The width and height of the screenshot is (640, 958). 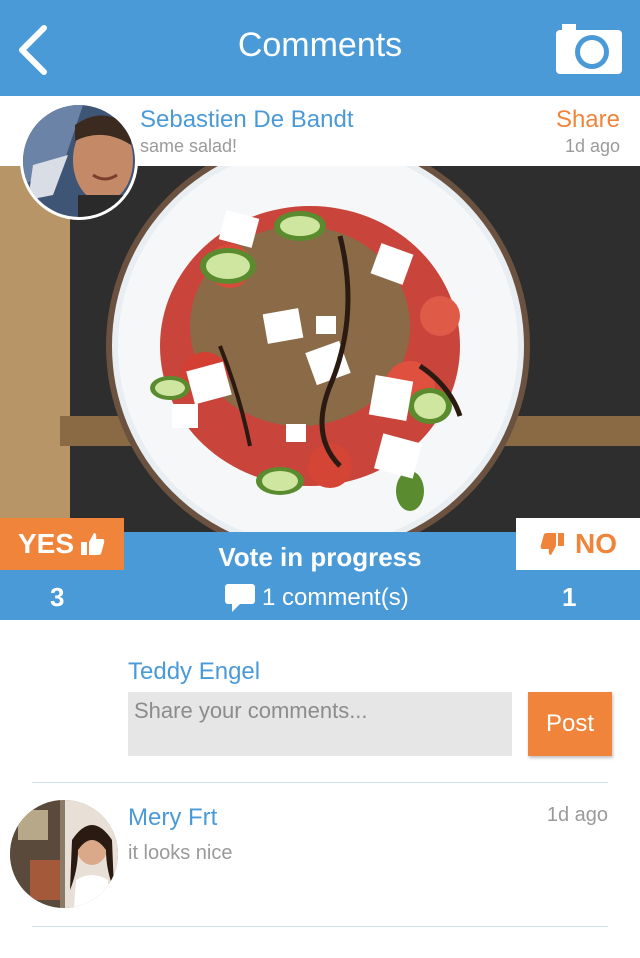 I want to click on vote-no-label: NO, so click(x=596, y=543).